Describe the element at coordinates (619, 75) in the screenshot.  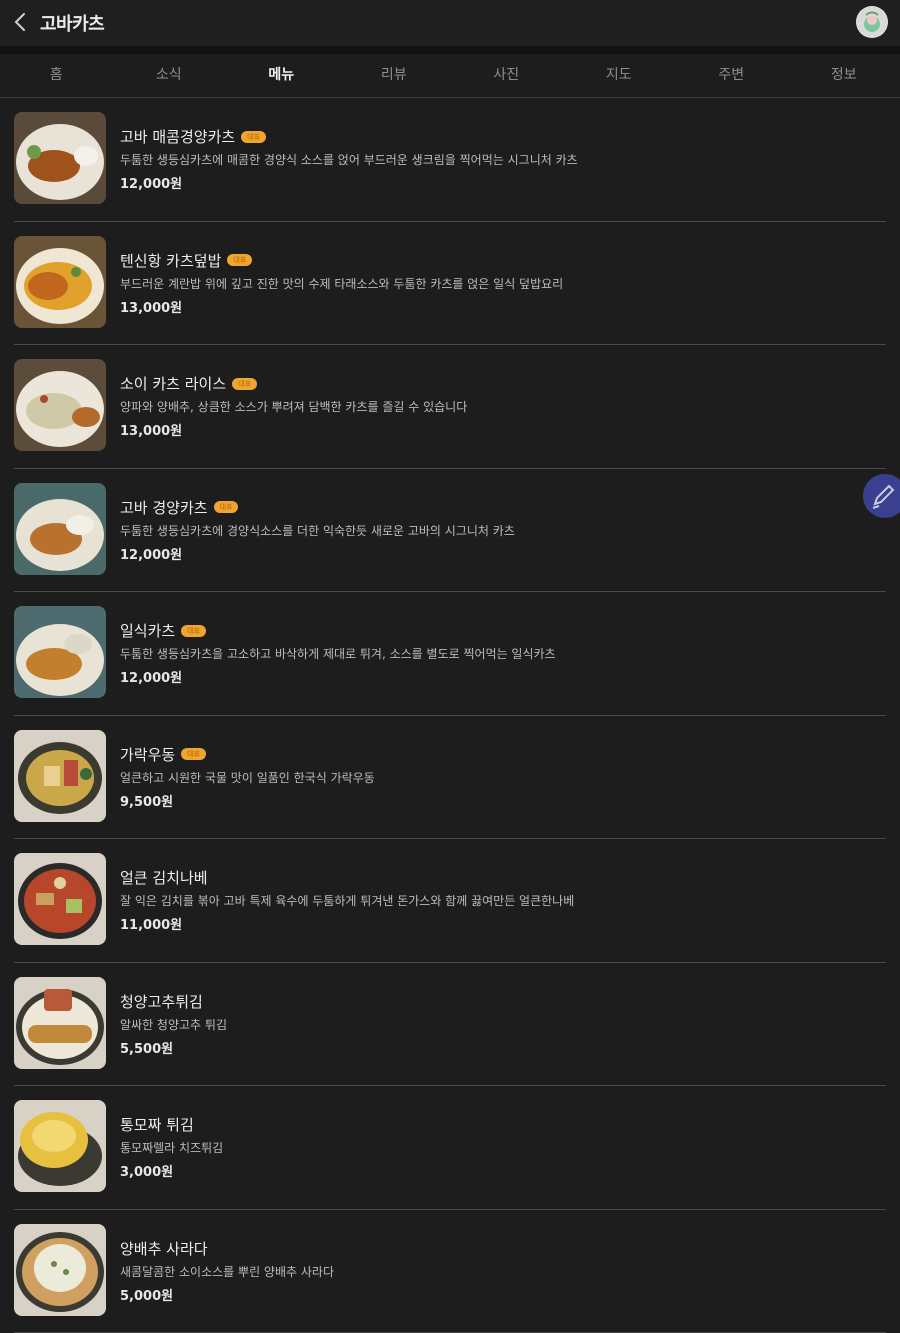
I see `tab-map: 지도` at that location.